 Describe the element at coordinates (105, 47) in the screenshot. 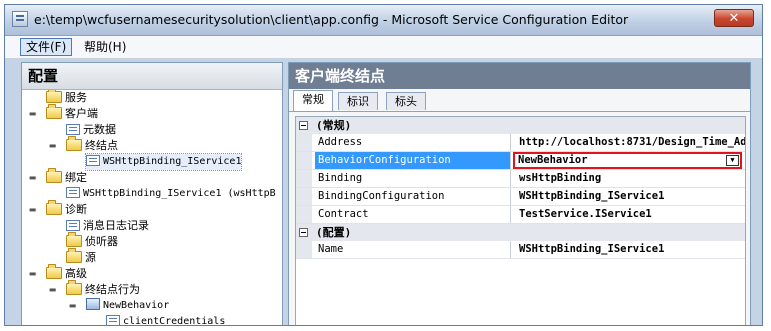

I see `menu-help: 帮助(H)` at that location.